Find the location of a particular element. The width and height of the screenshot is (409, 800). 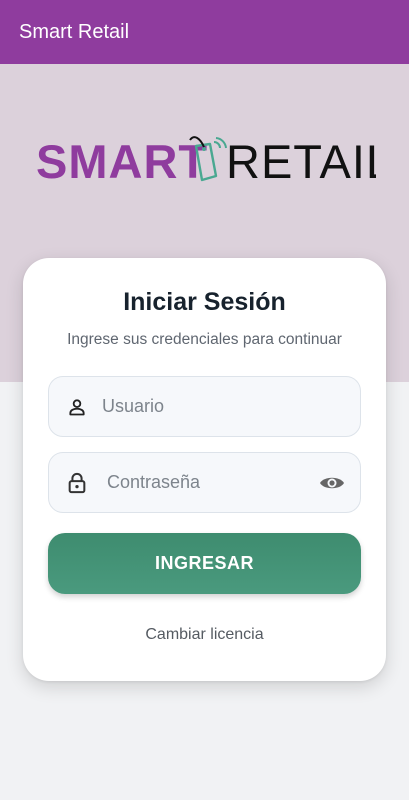

login-subtitle: Ingrese sus credenciales para continuar is located at coordinates (204, 339).